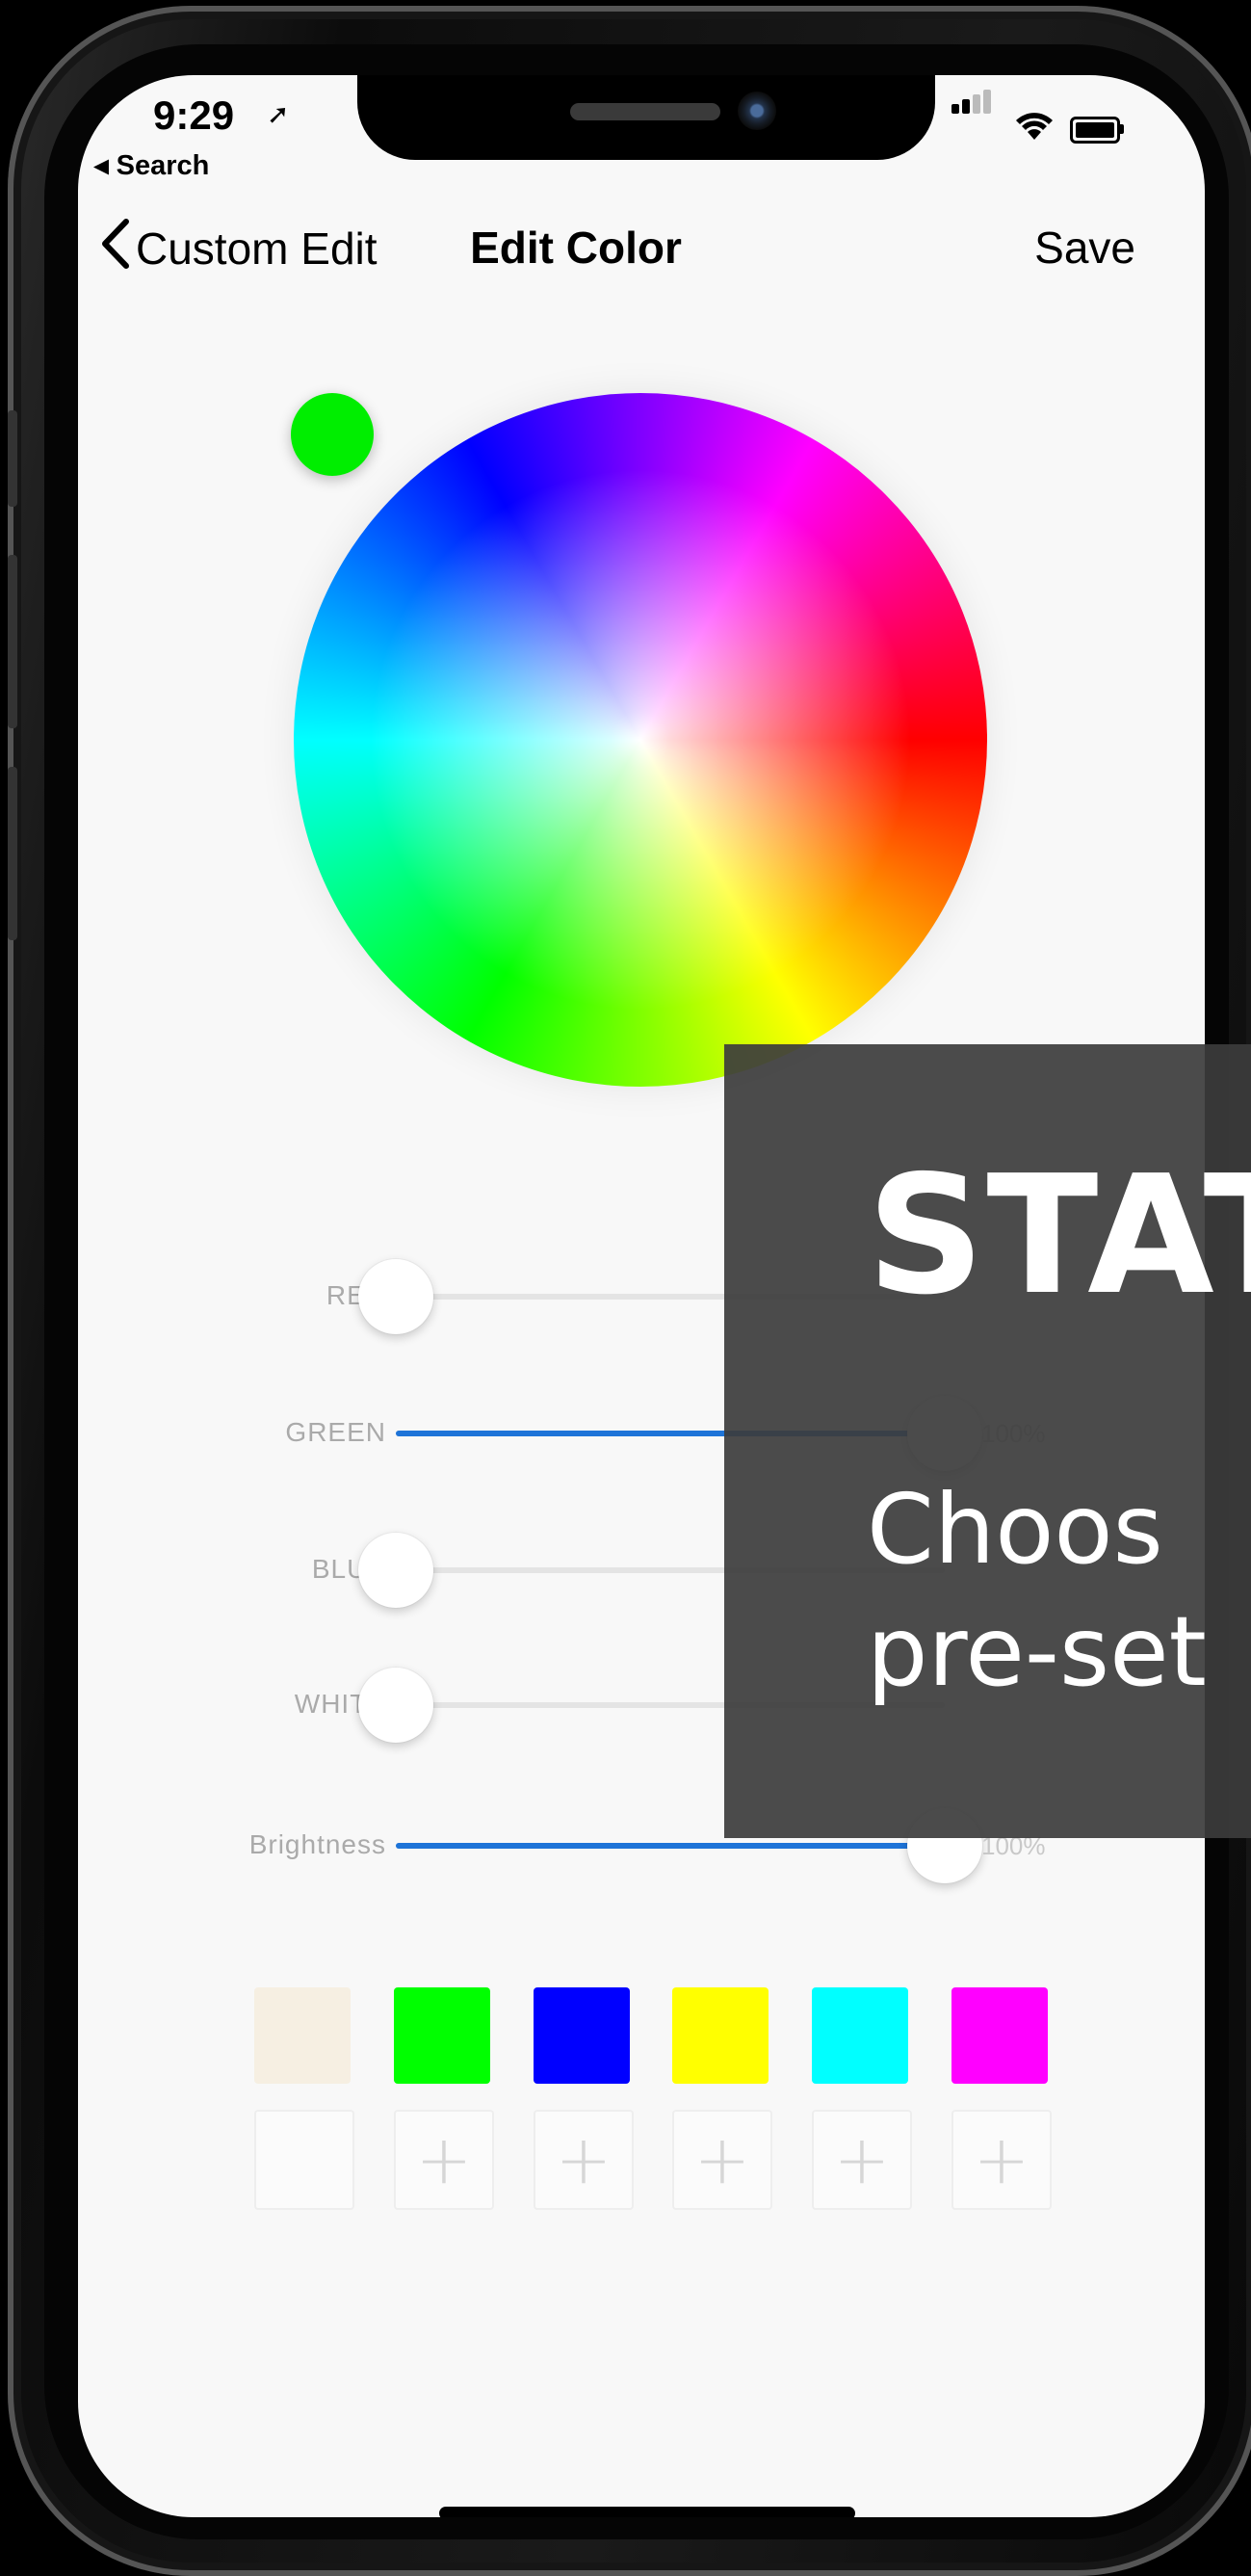 The width and height of the screenshot is (1251, 2576). What do you see at coordinates (395, 1570) in the screenshot?
I see `slider-thumb-blue` at bounding box center [395, 1570].